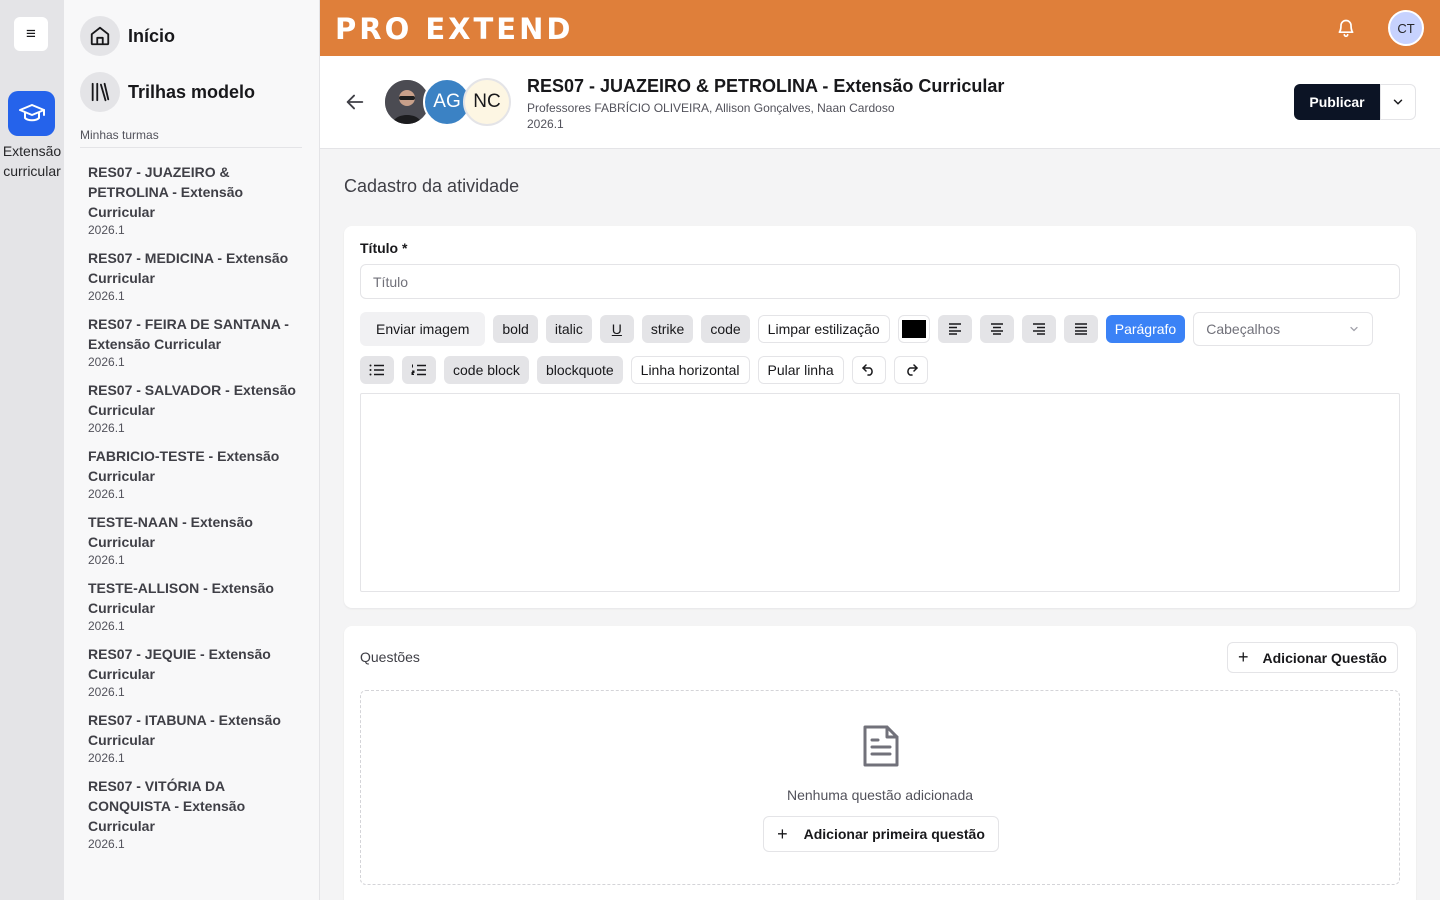  What do you see at coordinates (1038, 329) in the screenshot?
I see `align-right-icon` at bounding box center [1038, 329].